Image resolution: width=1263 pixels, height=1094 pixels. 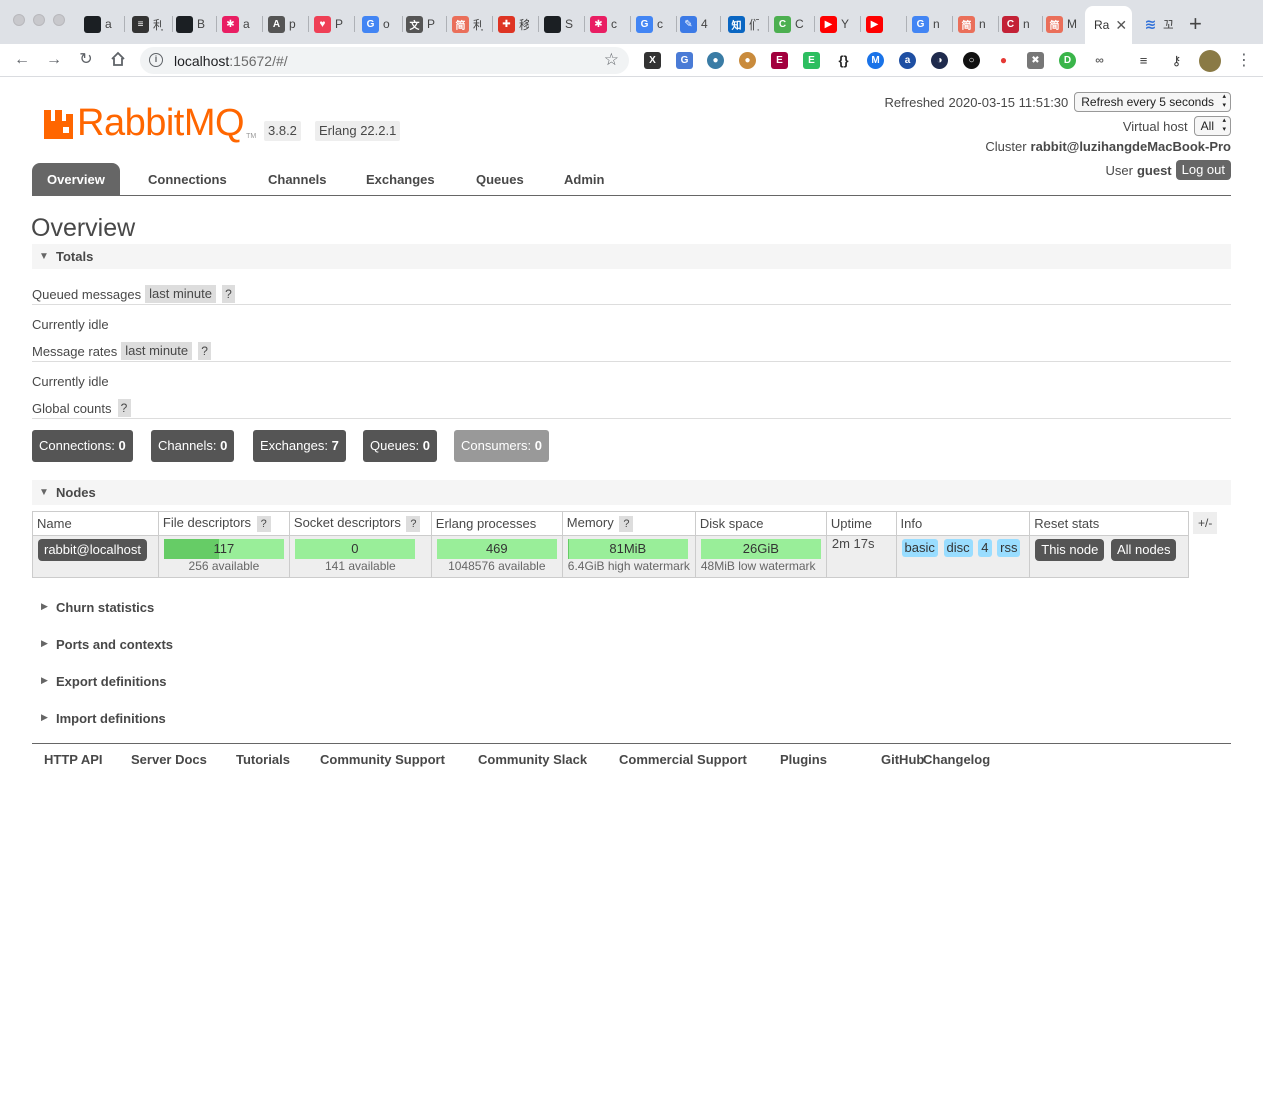 What do you see at coordinates (102, 644) in the screenshot?
I see `ports-contexts-toggle: ▶ Ports and contexts` at bounding box center [102, 644].